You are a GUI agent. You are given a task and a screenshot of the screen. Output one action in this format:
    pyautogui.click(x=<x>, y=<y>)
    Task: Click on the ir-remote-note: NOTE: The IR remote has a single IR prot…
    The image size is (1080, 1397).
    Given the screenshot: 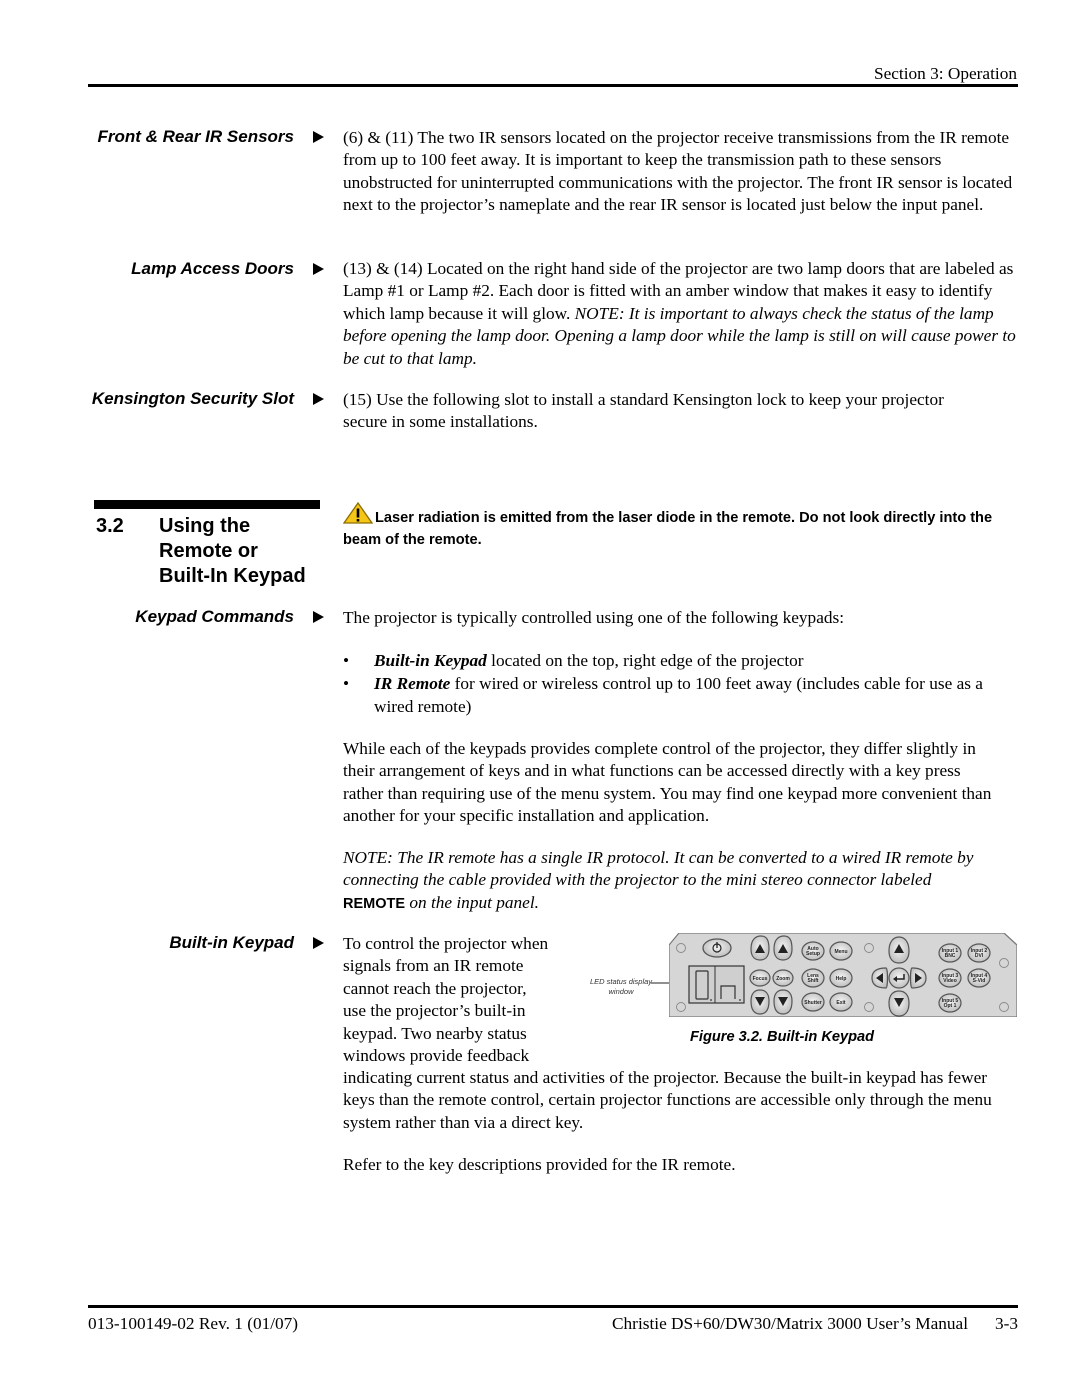 What is the action you would take?
    pyautogui.click(x=668, y=881)
    